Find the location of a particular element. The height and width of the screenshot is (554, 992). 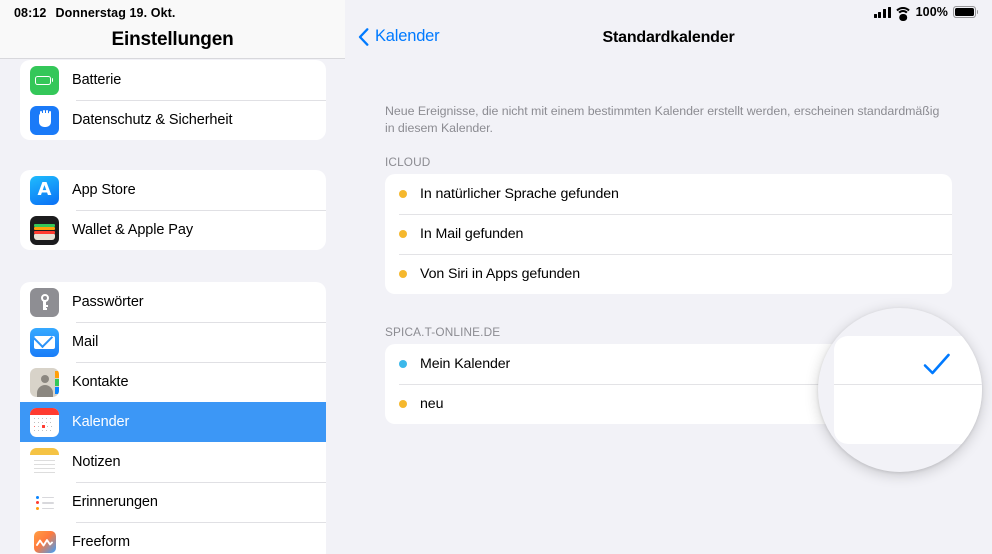

detail-title: Standardkalender is located at coordinates (668, 37).